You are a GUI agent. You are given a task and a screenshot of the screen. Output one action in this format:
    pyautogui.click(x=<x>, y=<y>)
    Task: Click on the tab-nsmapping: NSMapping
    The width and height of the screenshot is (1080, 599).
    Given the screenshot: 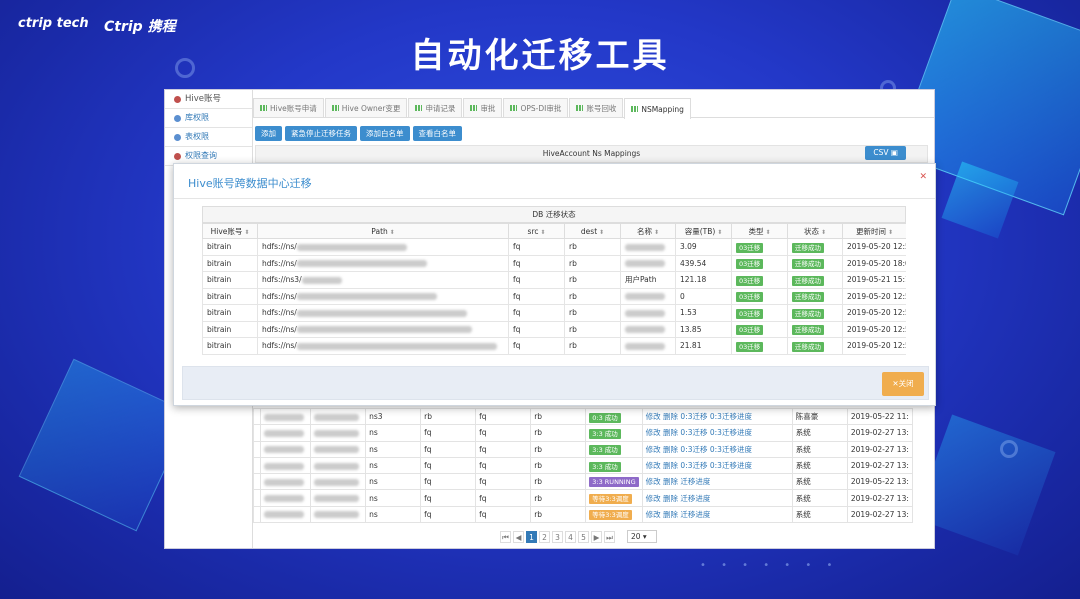 What is the action you would take?
    pyautogui.click(x=657, y=108)
    